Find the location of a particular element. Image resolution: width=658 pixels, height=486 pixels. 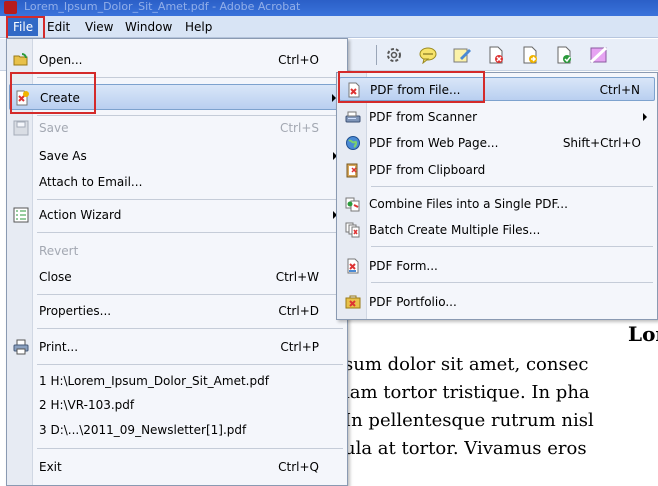

menu-item-shortcut: Ctrl+W is located at coordinates (297, 277).